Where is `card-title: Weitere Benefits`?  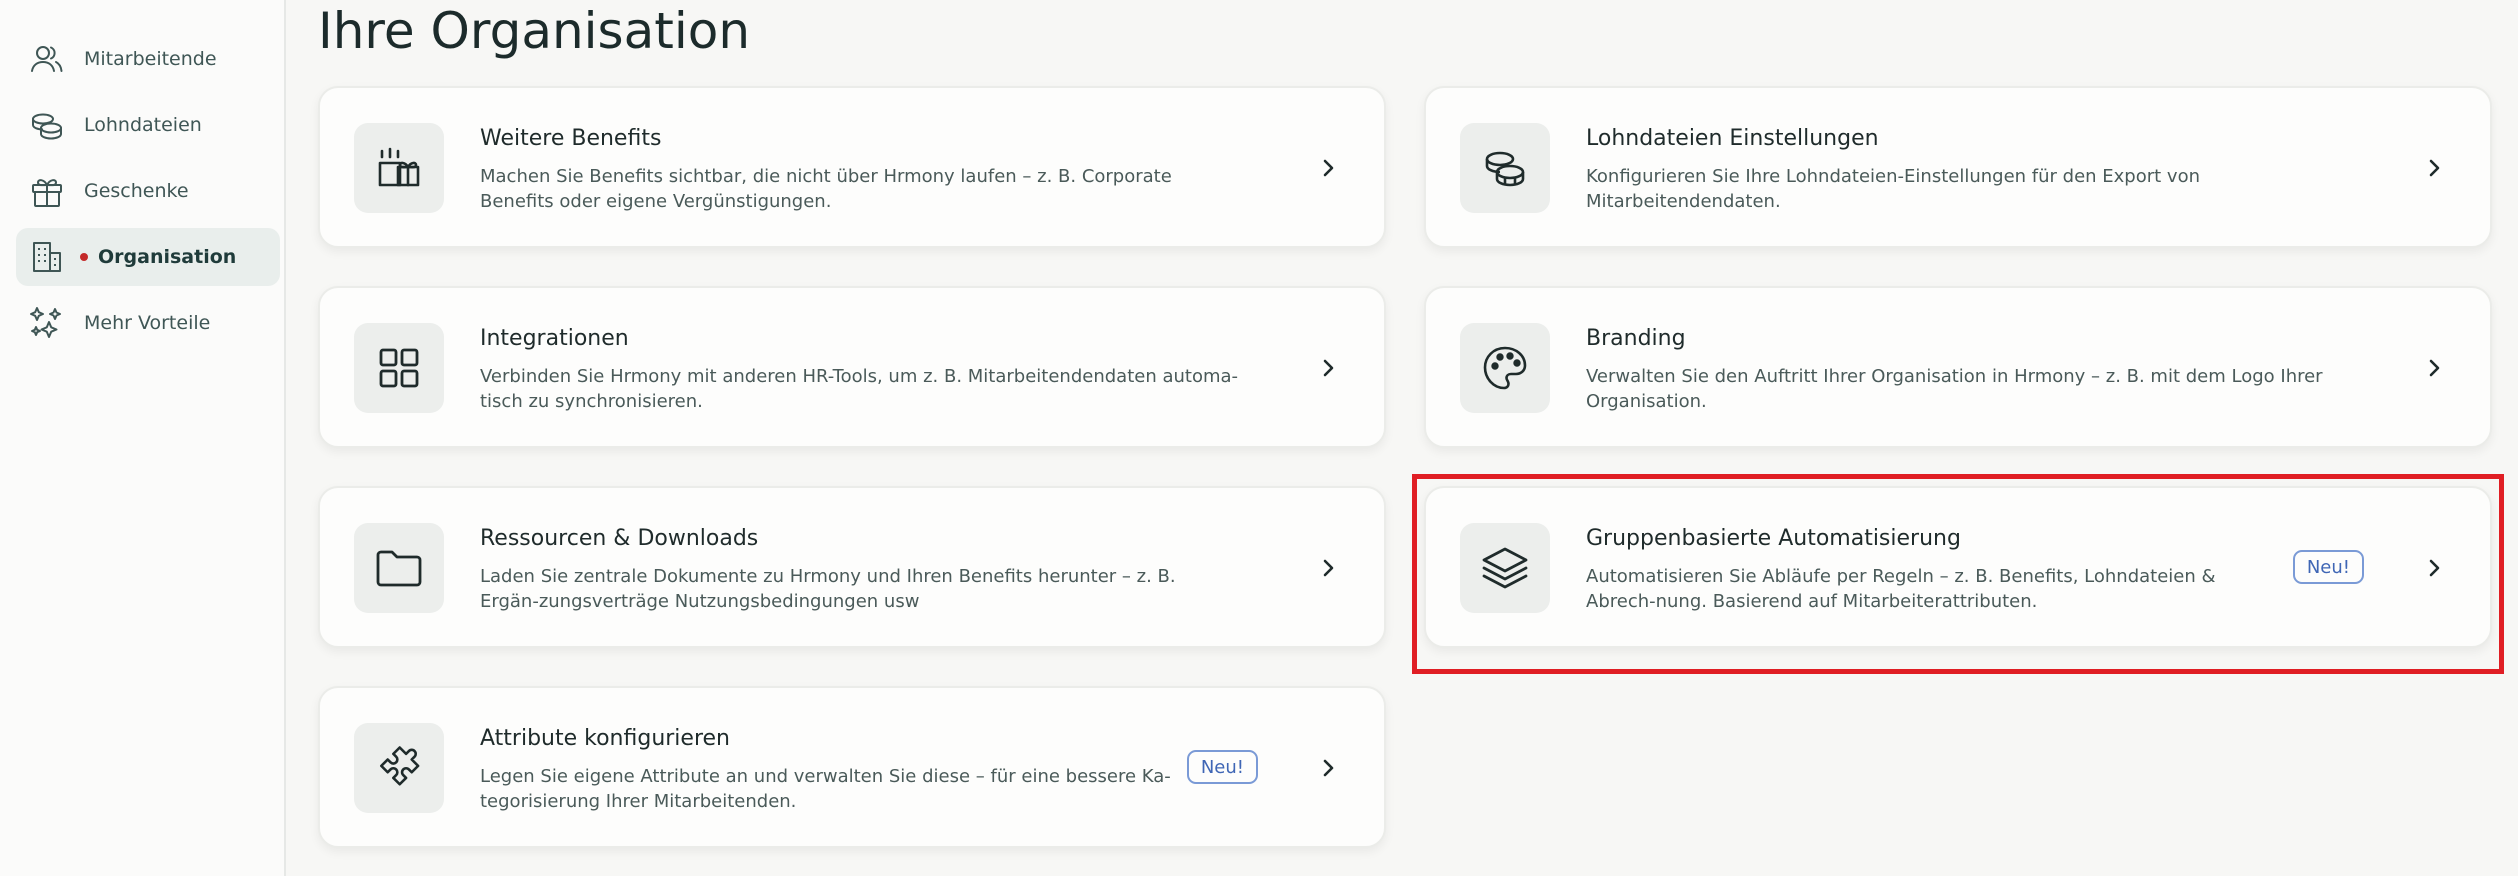
card-title: Weitere Benefits is located at coordinates (571, 138).